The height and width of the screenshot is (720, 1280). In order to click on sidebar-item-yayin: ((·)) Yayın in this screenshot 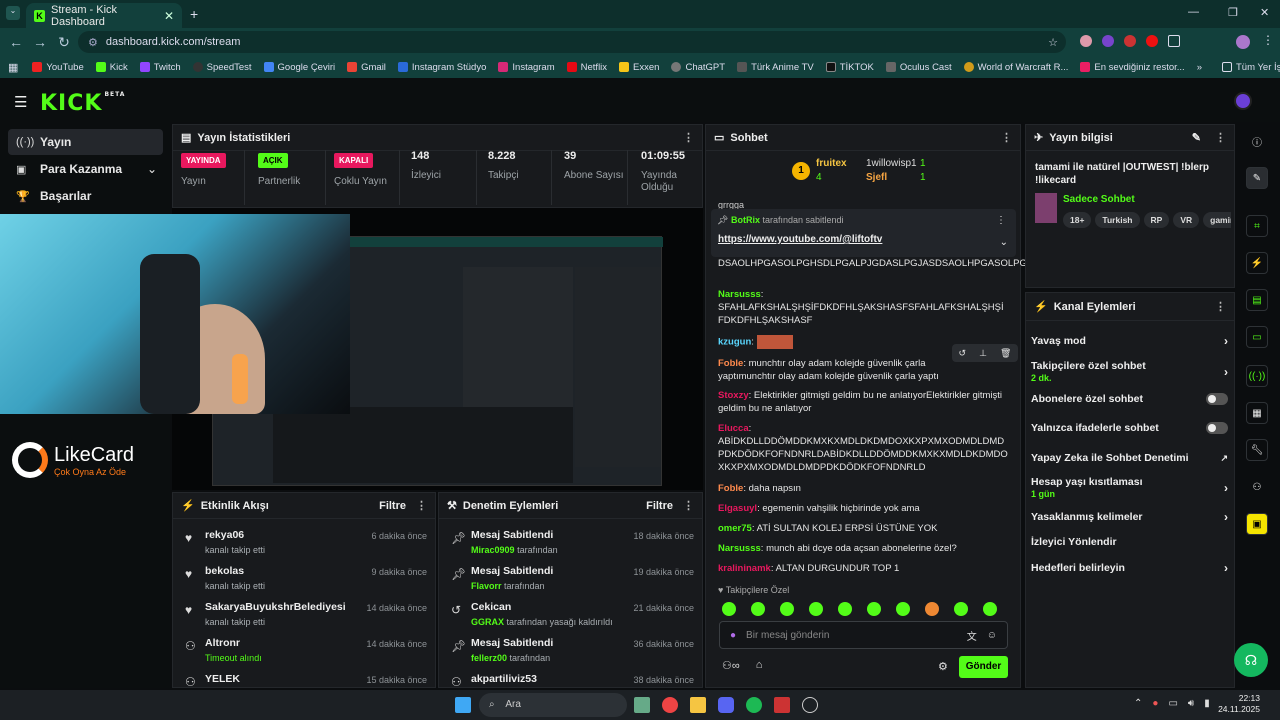, I will do `click(85, 142)`.